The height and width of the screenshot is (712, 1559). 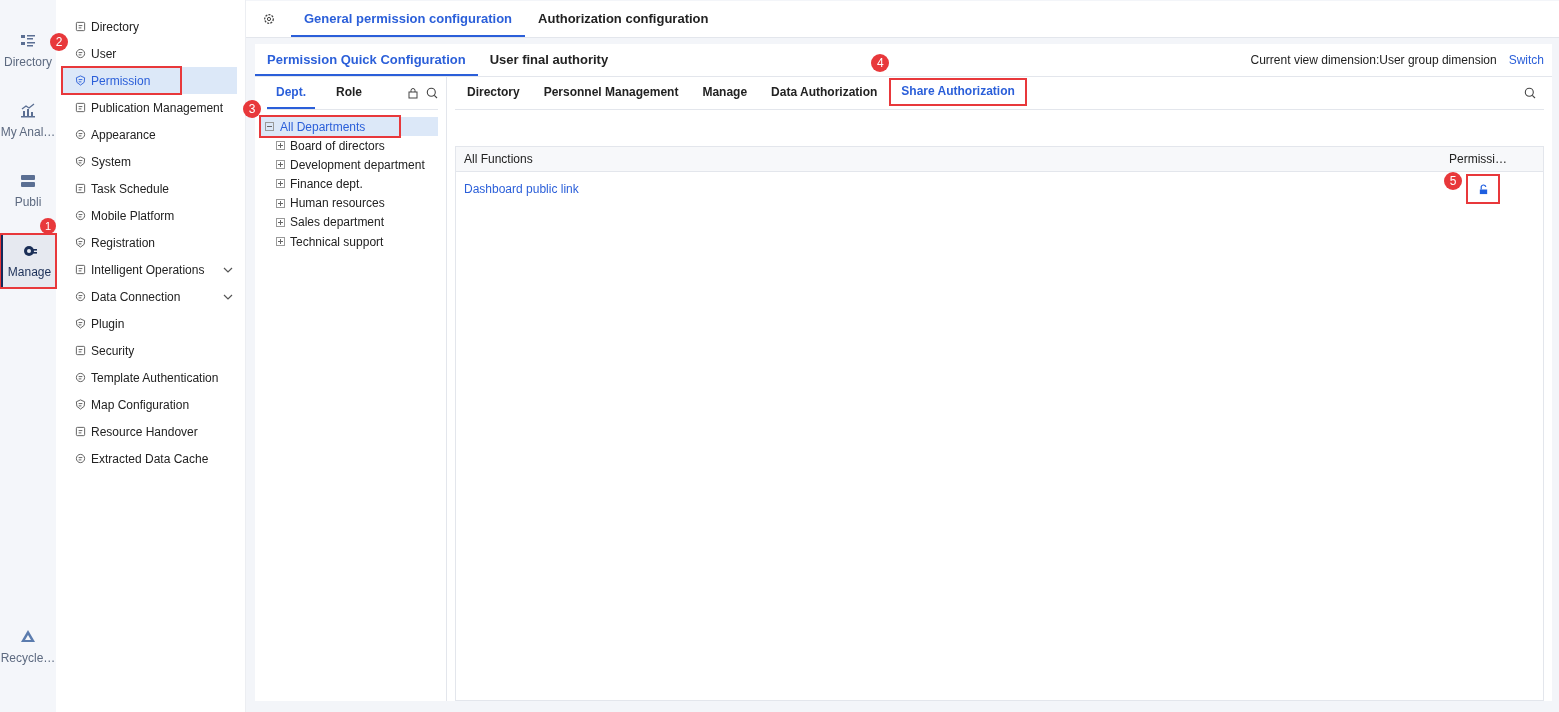 What do you see at coordinates (150, 161) in the screenshot?
I see `menu-item: System` at bounding box center [150, 161].